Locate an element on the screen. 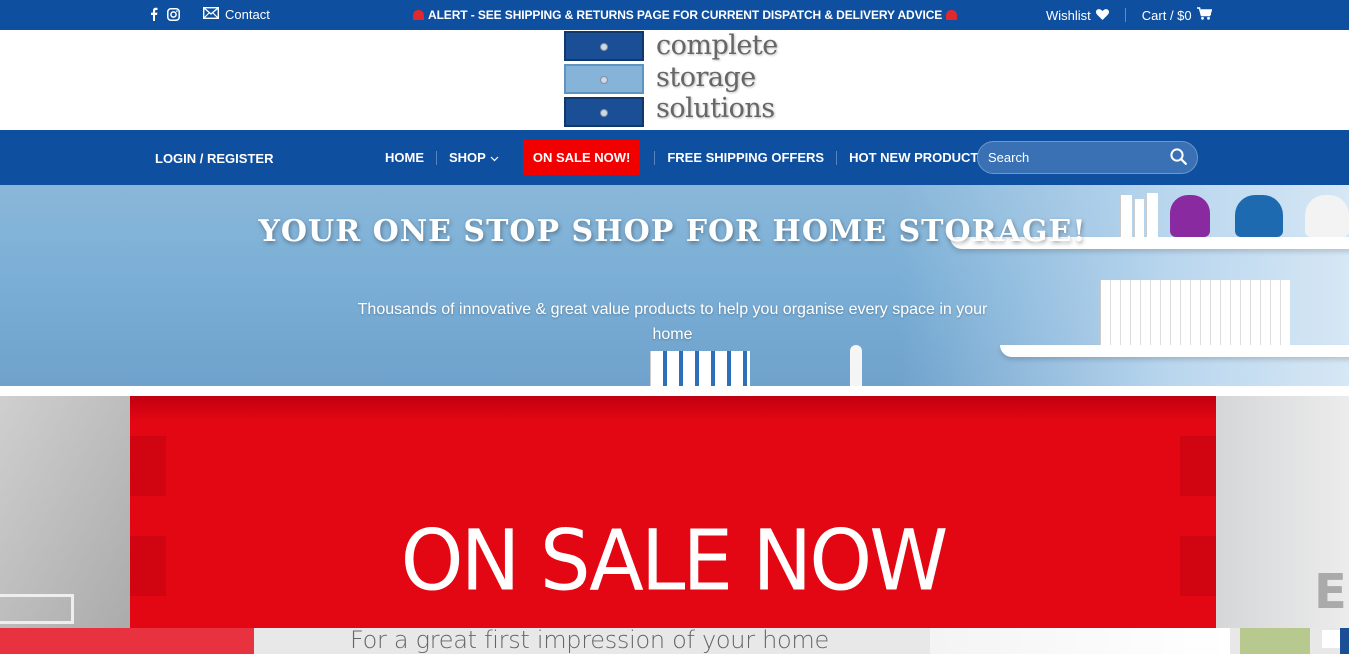 This screenshot has width=1349, height=654. nav-item-on-sale: ON SALE NOW! is located at coordinates (581, 157).